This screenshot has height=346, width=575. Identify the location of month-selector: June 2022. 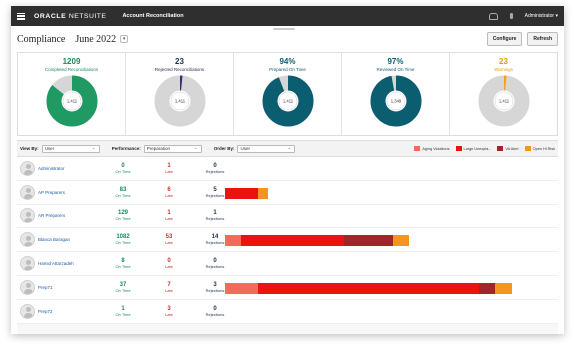
(95, 39).